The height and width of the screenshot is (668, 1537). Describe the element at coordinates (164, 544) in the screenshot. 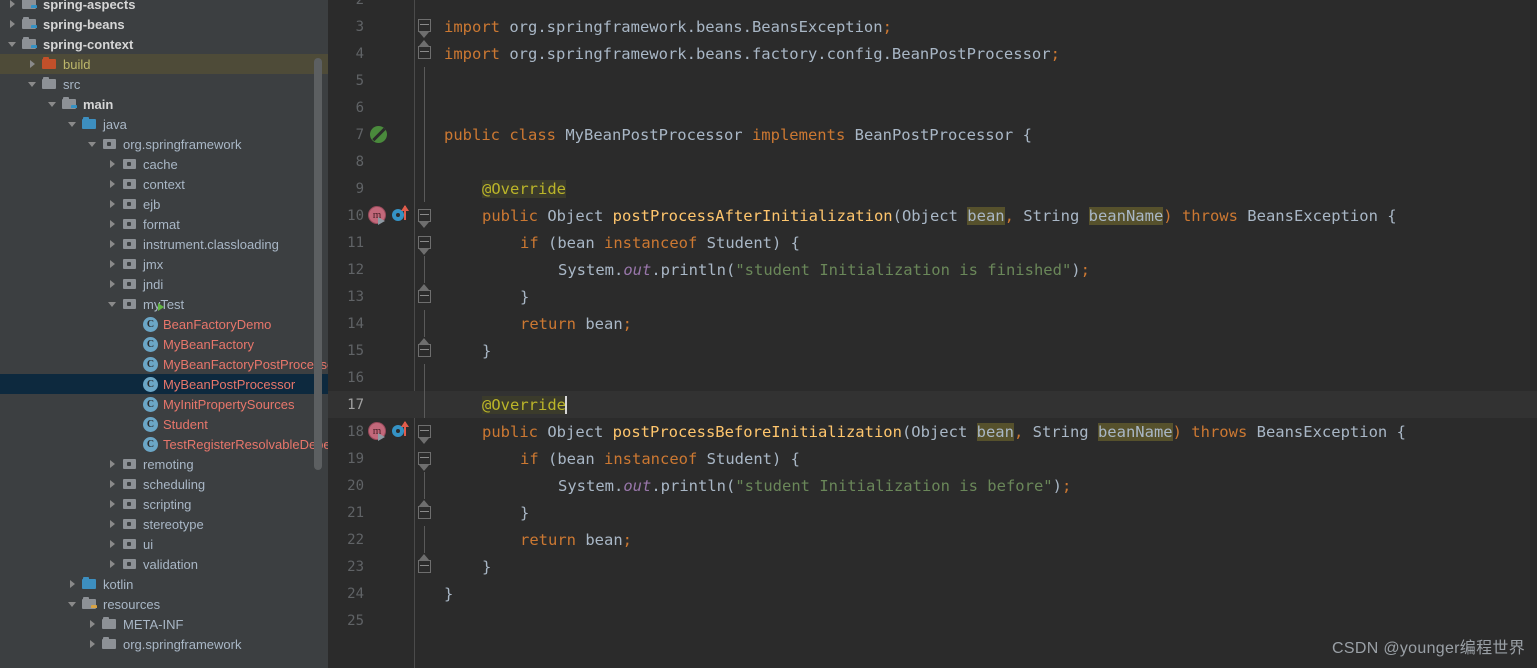

I see `tree-item-ui: ui` at that location.